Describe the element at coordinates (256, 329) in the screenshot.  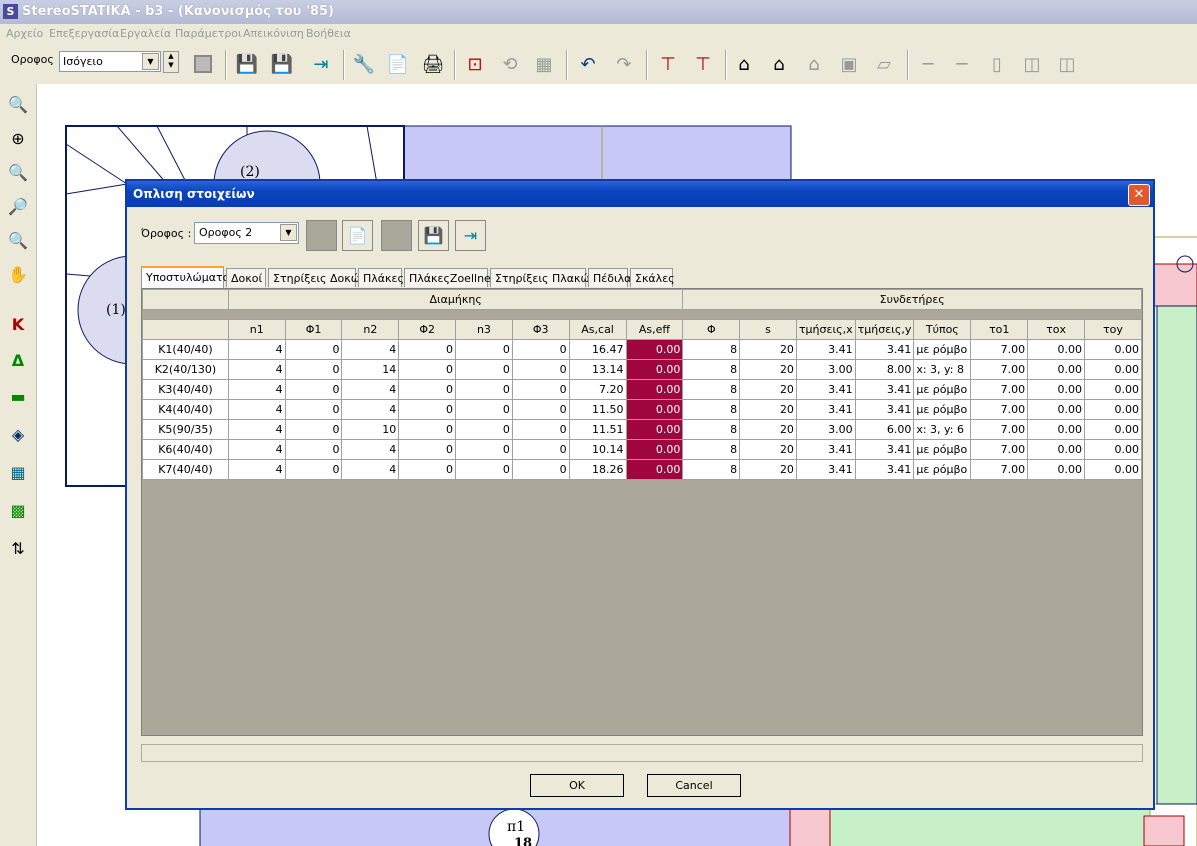
I see `column-header: n1` at that location.